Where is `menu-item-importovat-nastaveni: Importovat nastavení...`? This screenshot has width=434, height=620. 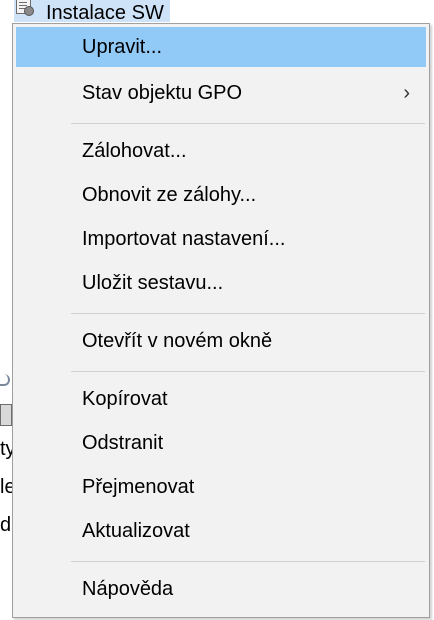
menu-item-importovat-nastaveni: Importovat nastavení... is located at coordinates (221, 239).